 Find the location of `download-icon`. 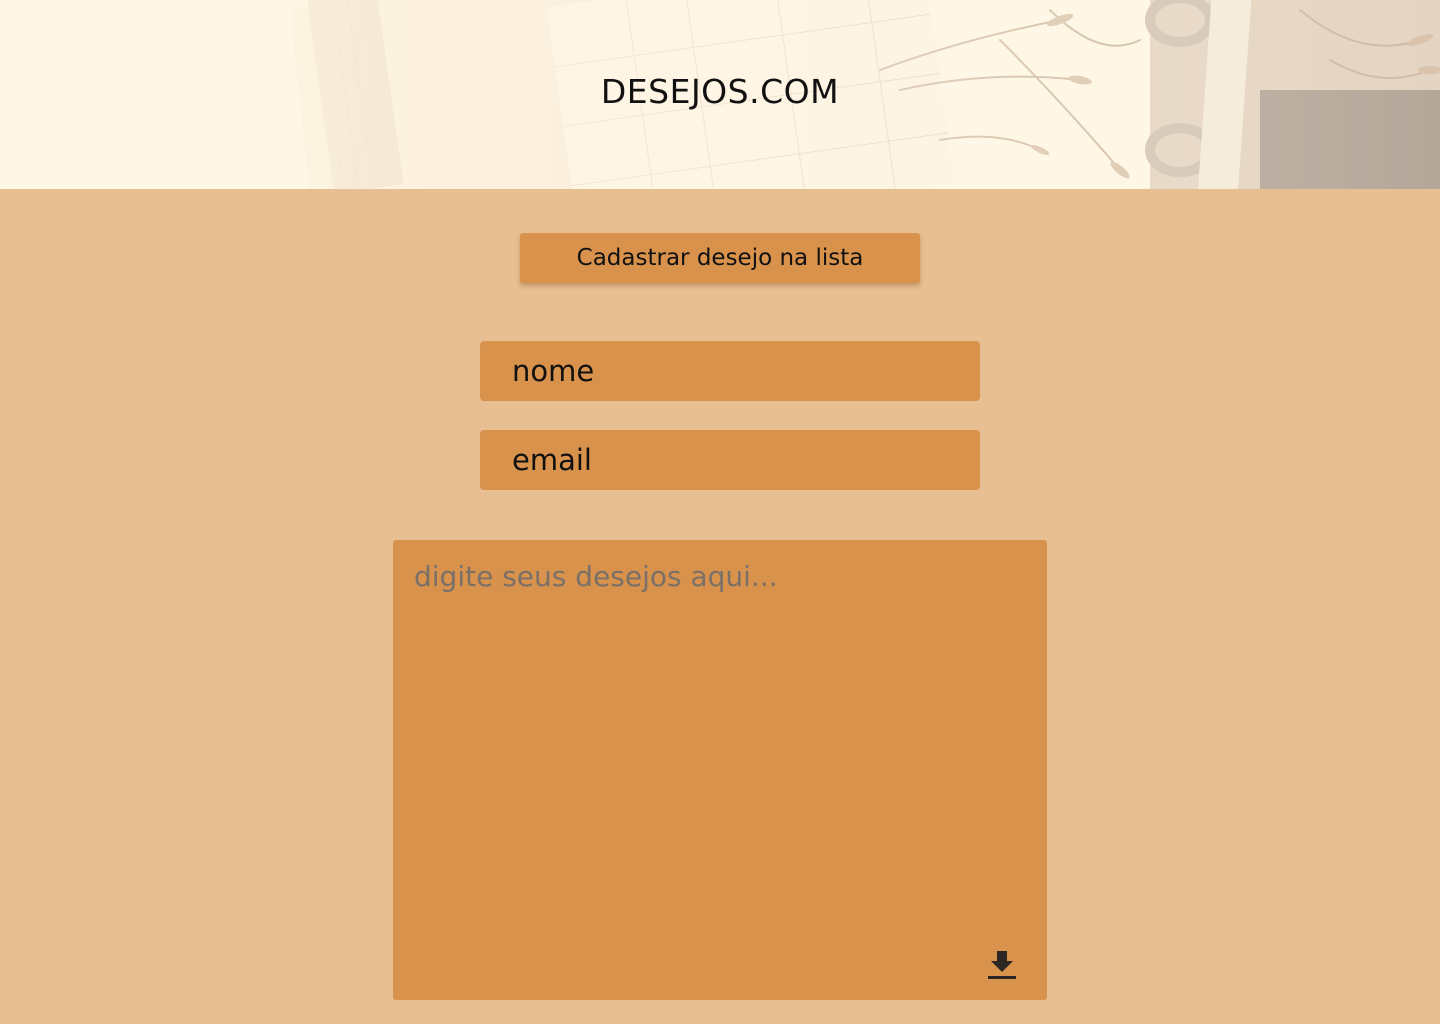

download-icon is located at coordinates (1002, 965).